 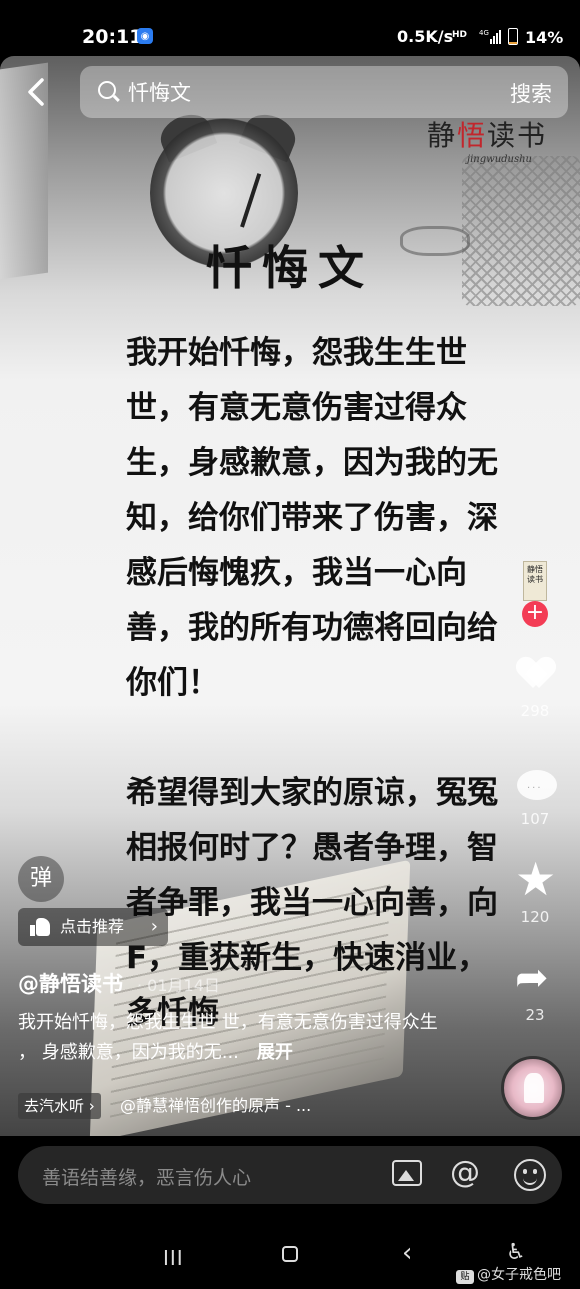 I want to click on watermark-script: jingwudushu, so click(x=499, y=159).